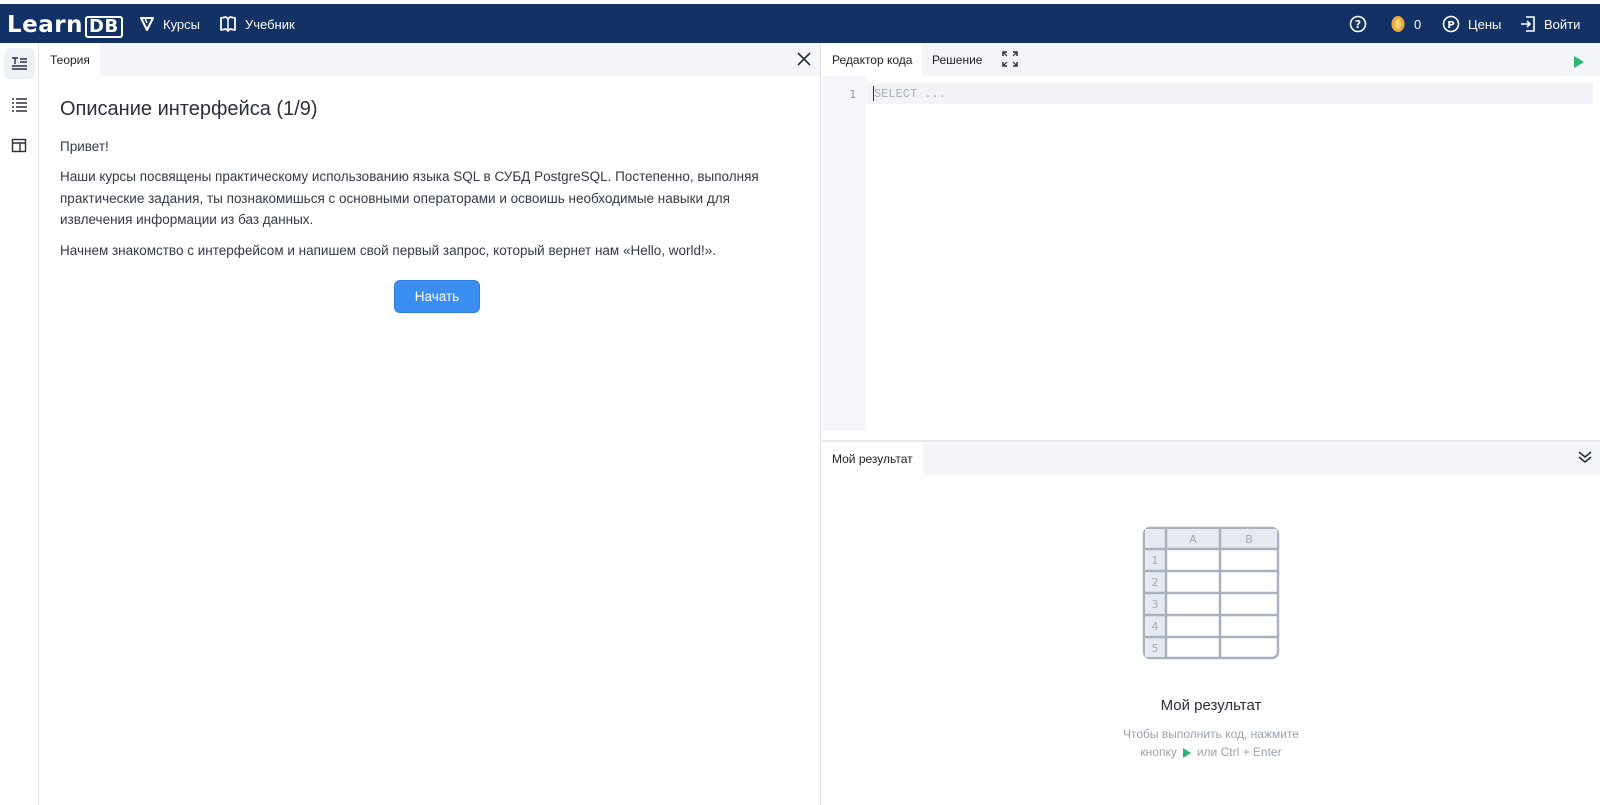 Image resolution: width=1600 pixels, height=805 pixels. I want to click on contents-toggle, so click(19, 104).